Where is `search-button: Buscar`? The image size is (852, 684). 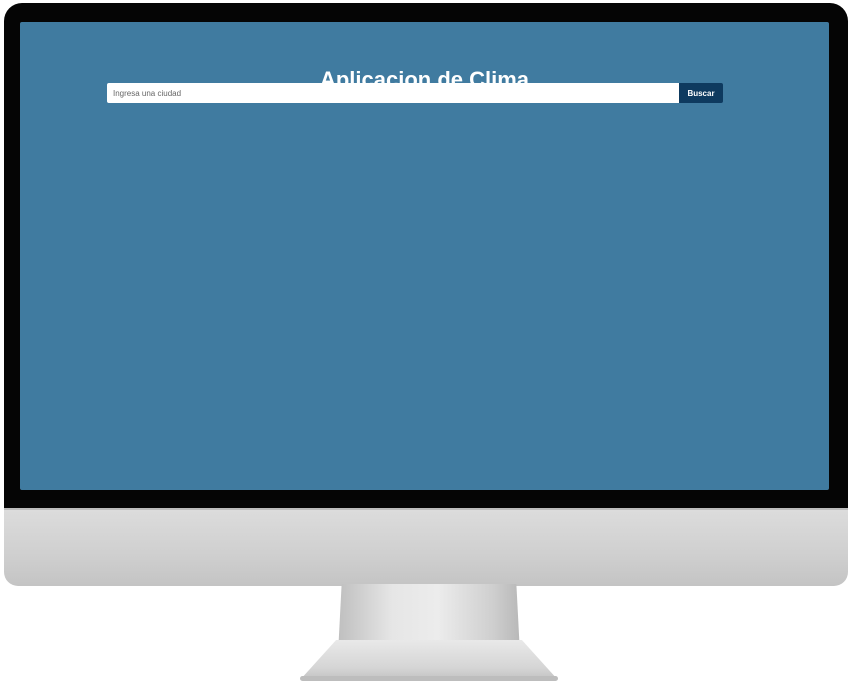
search-button: Buscar is located at coordinates (701, 93).